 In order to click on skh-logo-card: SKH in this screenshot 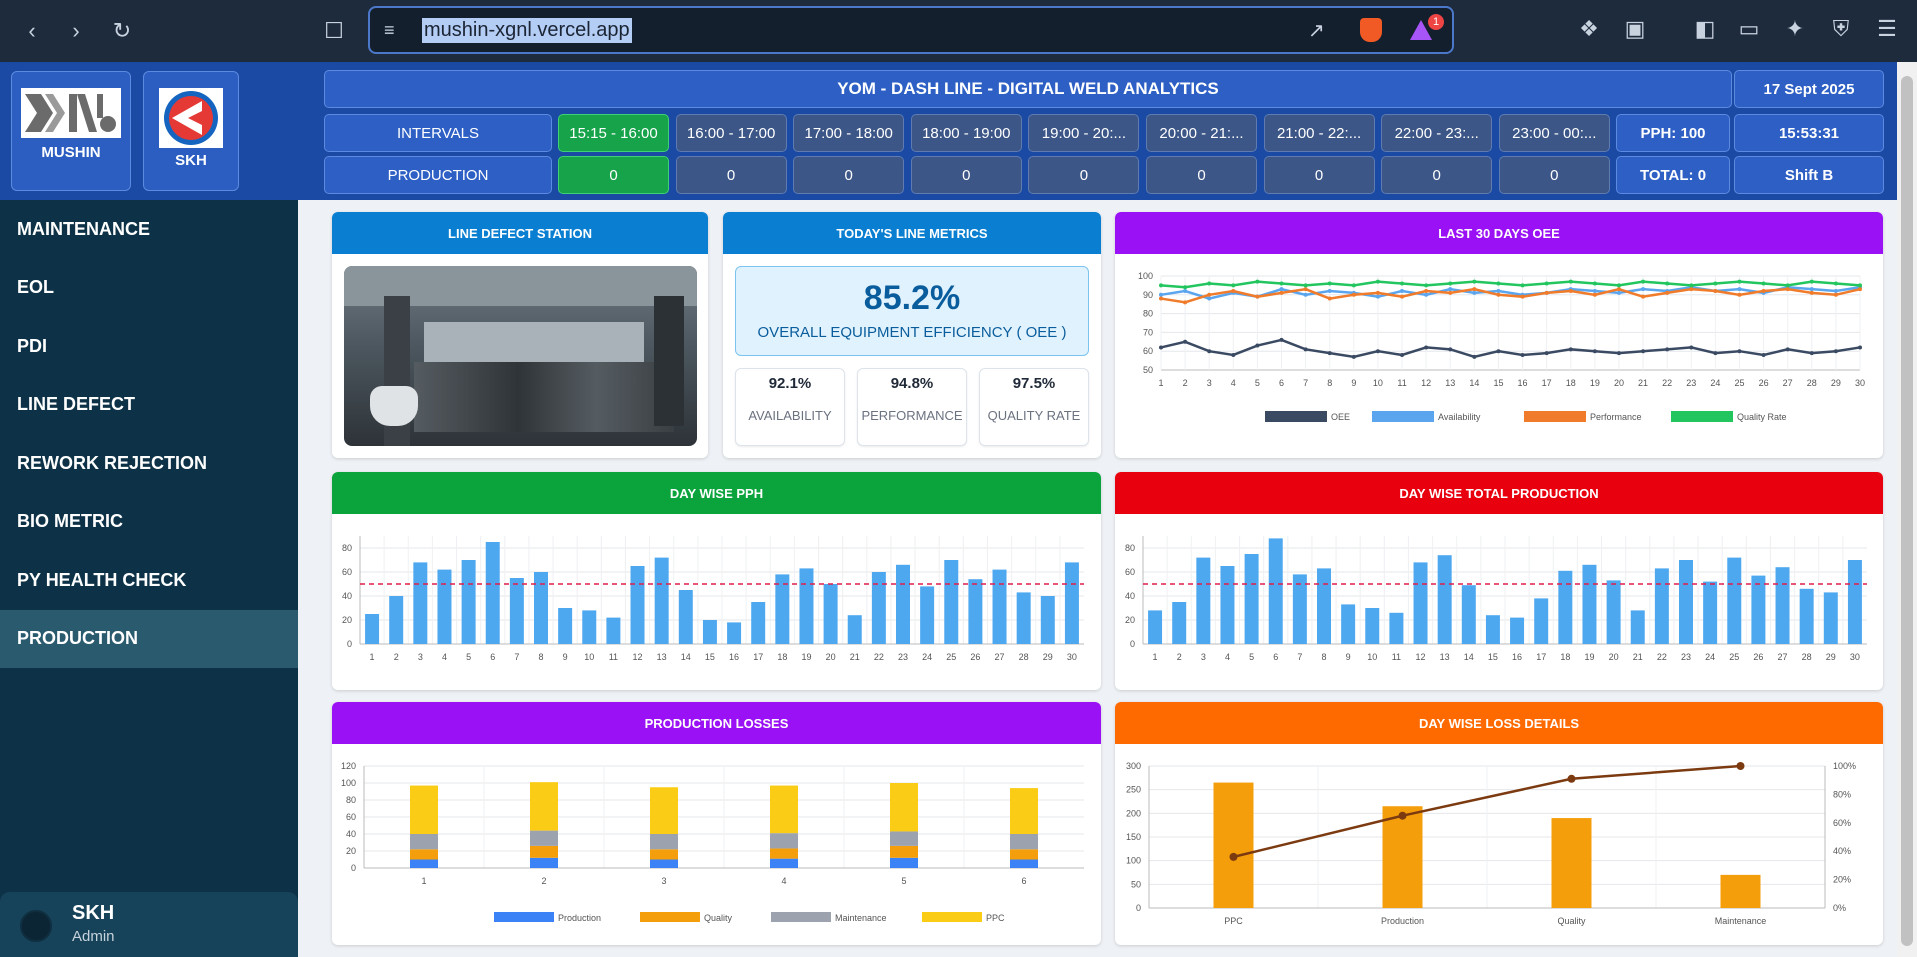, I will do `click(191, 131)`.